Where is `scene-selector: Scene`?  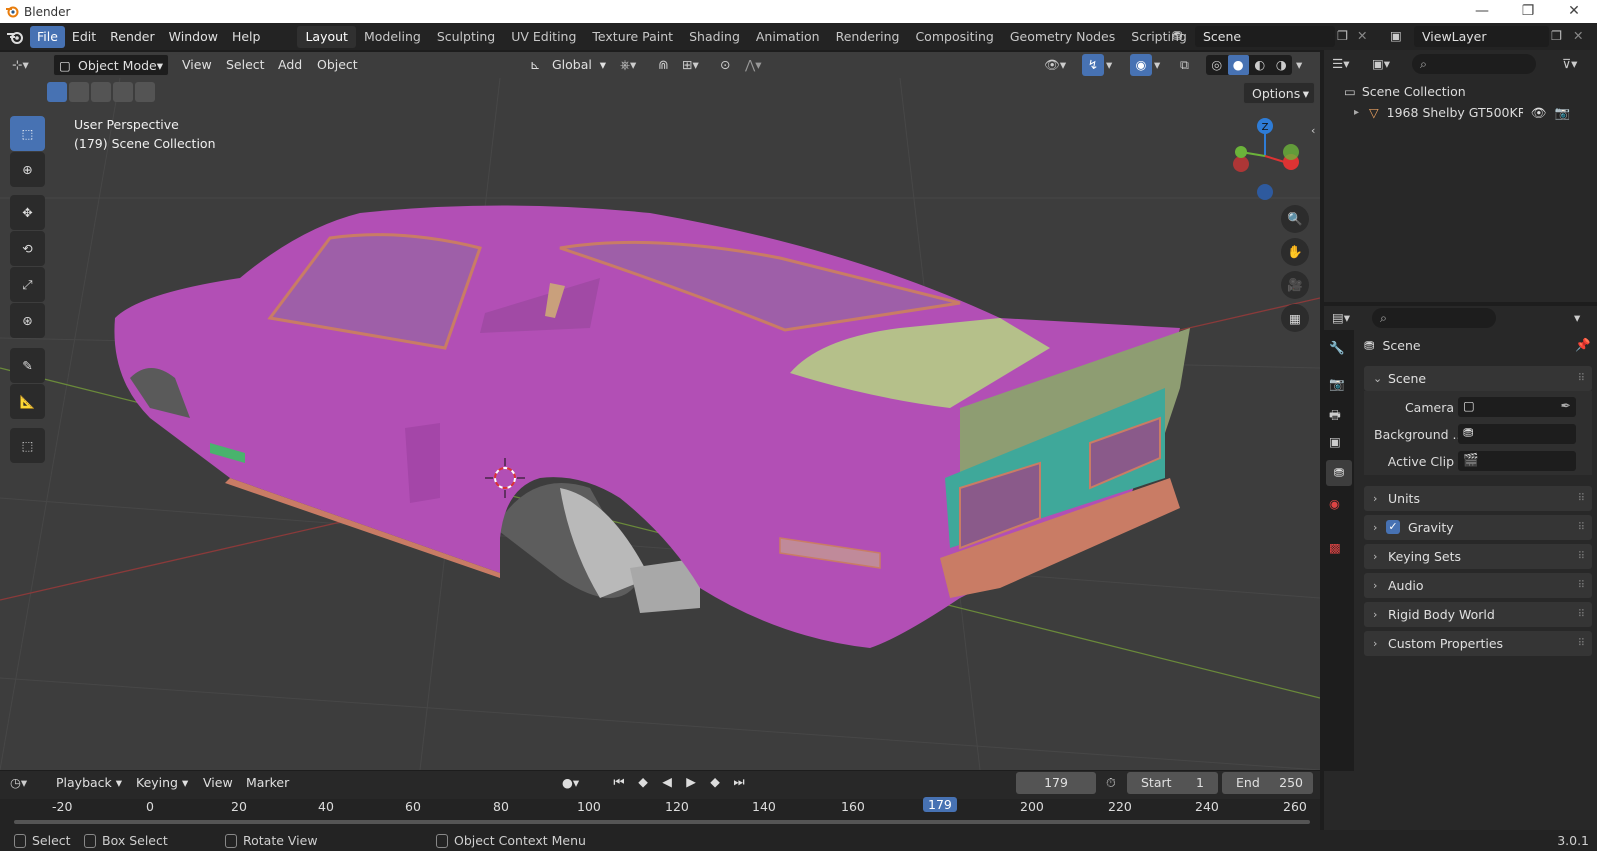 scene-selector: Scene is located at coordinates (1265, 36).